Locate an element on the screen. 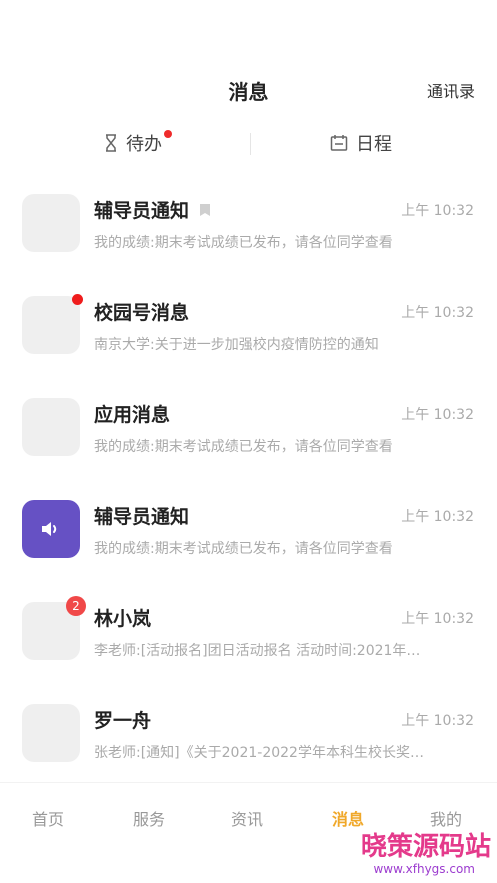 The width and height of the screenshot is (497, 883). nav-services: 服务 is located at coordinates (149, 818).